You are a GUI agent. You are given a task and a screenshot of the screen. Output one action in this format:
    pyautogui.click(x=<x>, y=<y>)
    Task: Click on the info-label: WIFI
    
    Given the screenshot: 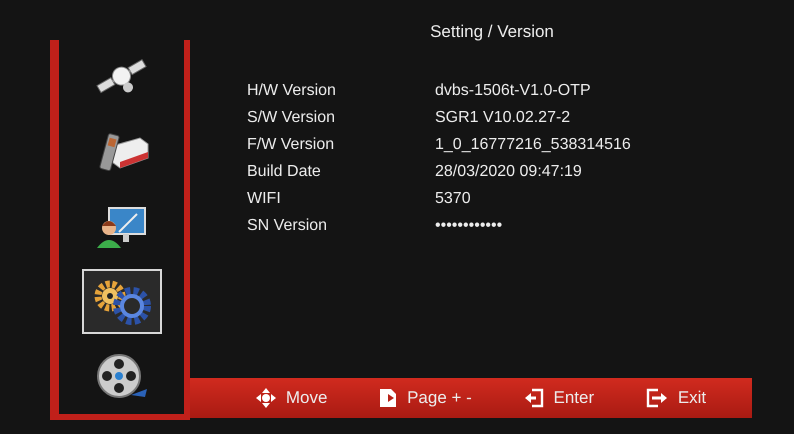 What is the action you would take?
    pyautogui.click(x=264, y=199)
    